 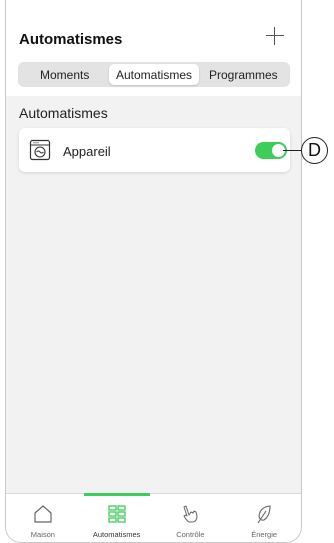 I want to click on section-title: Automatismes, so click(x=63, y=113).